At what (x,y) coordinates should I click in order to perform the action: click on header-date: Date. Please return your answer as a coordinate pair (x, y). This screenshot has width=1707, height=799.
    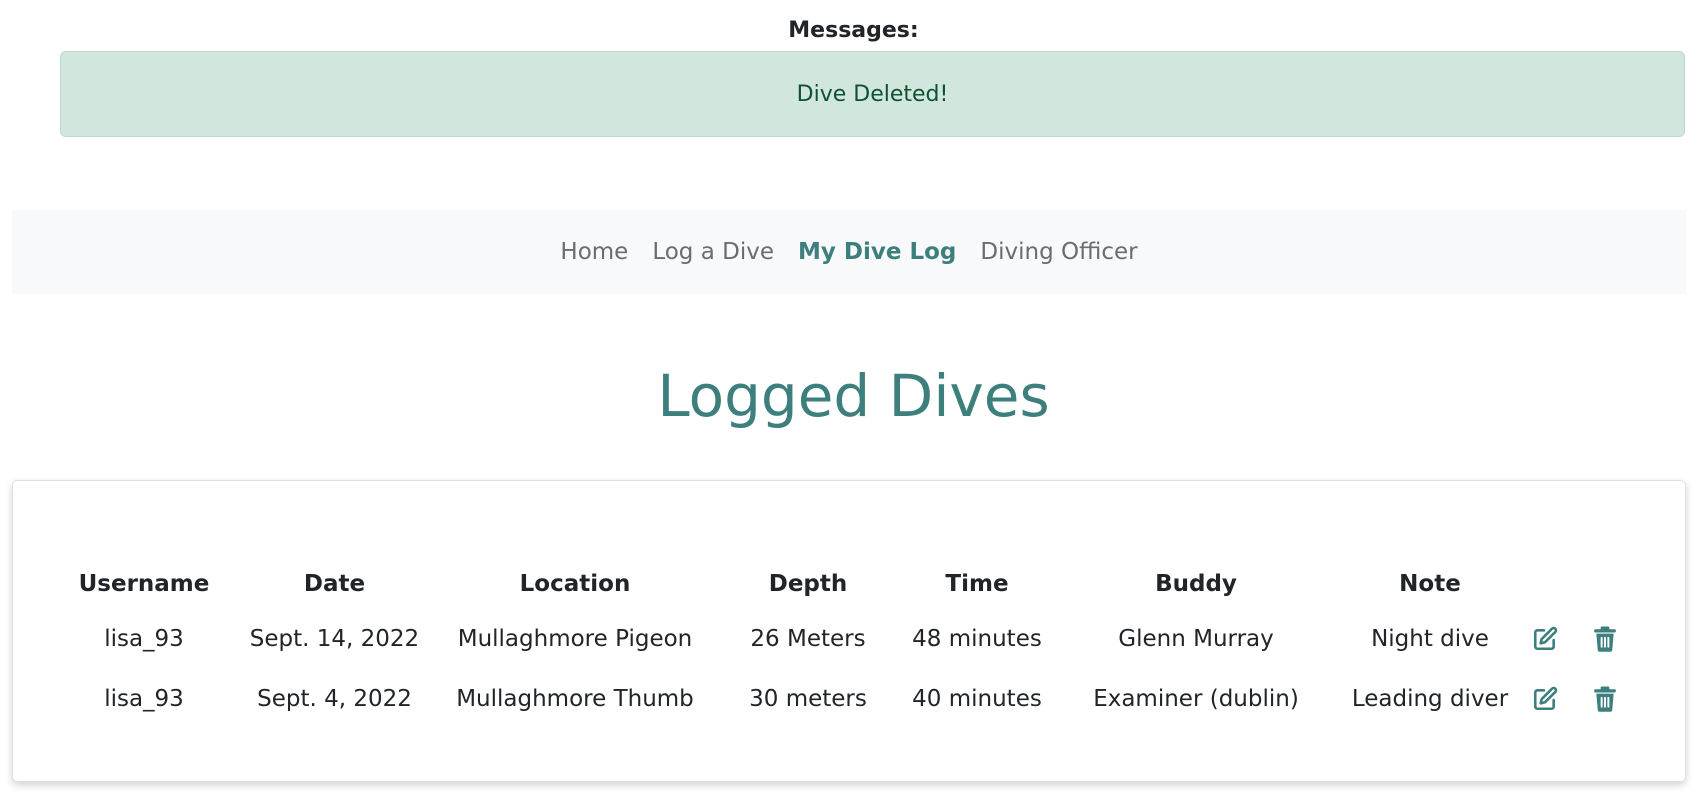
    Looking at the image, I should click on (334, 584).